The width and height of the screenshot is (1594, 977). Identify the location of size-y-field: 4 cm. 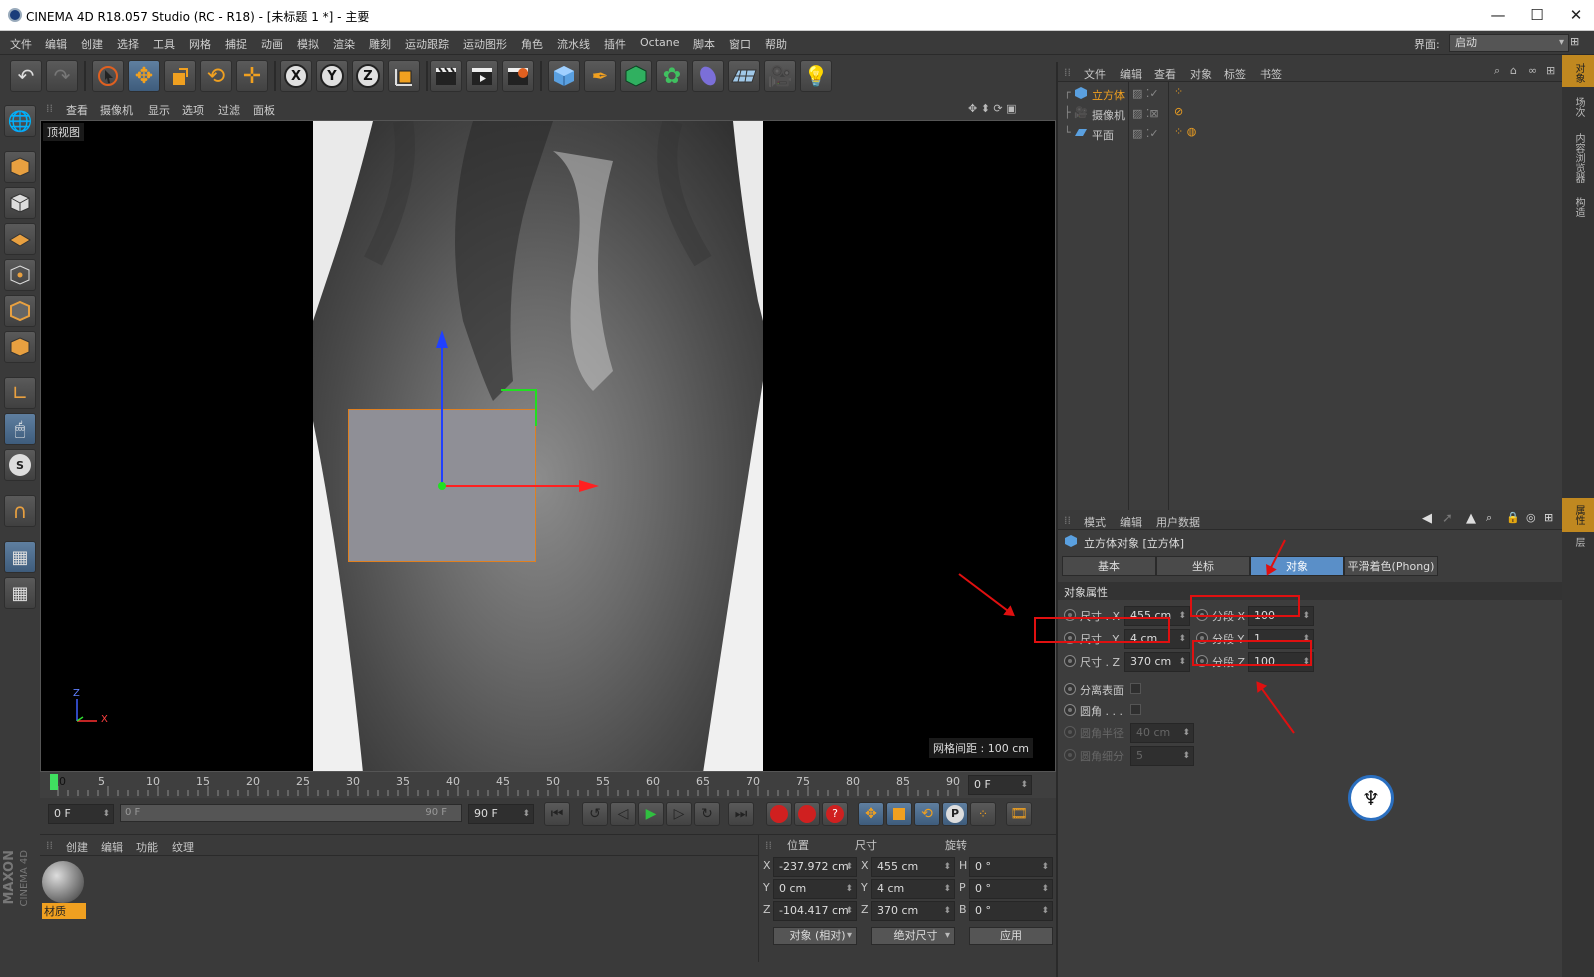
(913, 889).